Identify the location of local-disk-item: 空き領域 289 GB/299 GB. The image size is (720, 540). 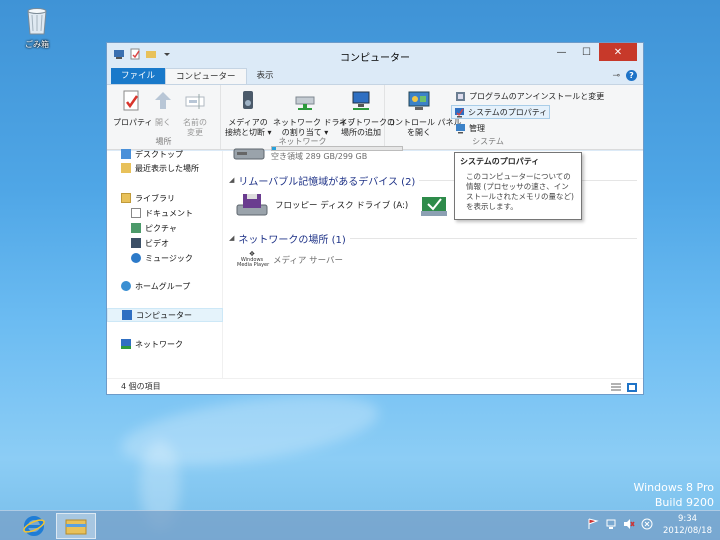
(318, 154).